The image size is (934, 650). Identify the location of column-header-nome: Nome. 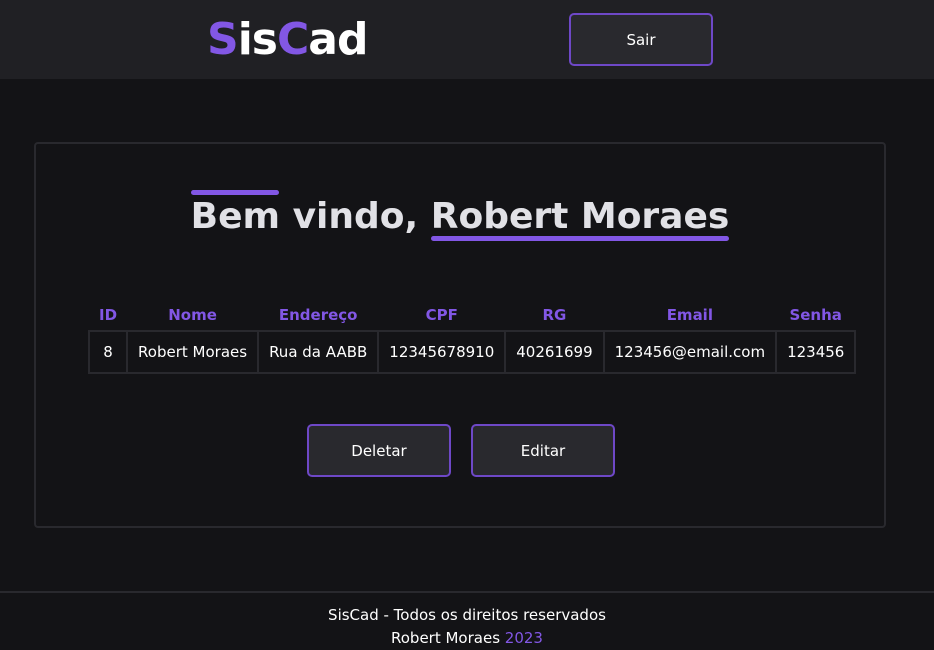
(192, 314).